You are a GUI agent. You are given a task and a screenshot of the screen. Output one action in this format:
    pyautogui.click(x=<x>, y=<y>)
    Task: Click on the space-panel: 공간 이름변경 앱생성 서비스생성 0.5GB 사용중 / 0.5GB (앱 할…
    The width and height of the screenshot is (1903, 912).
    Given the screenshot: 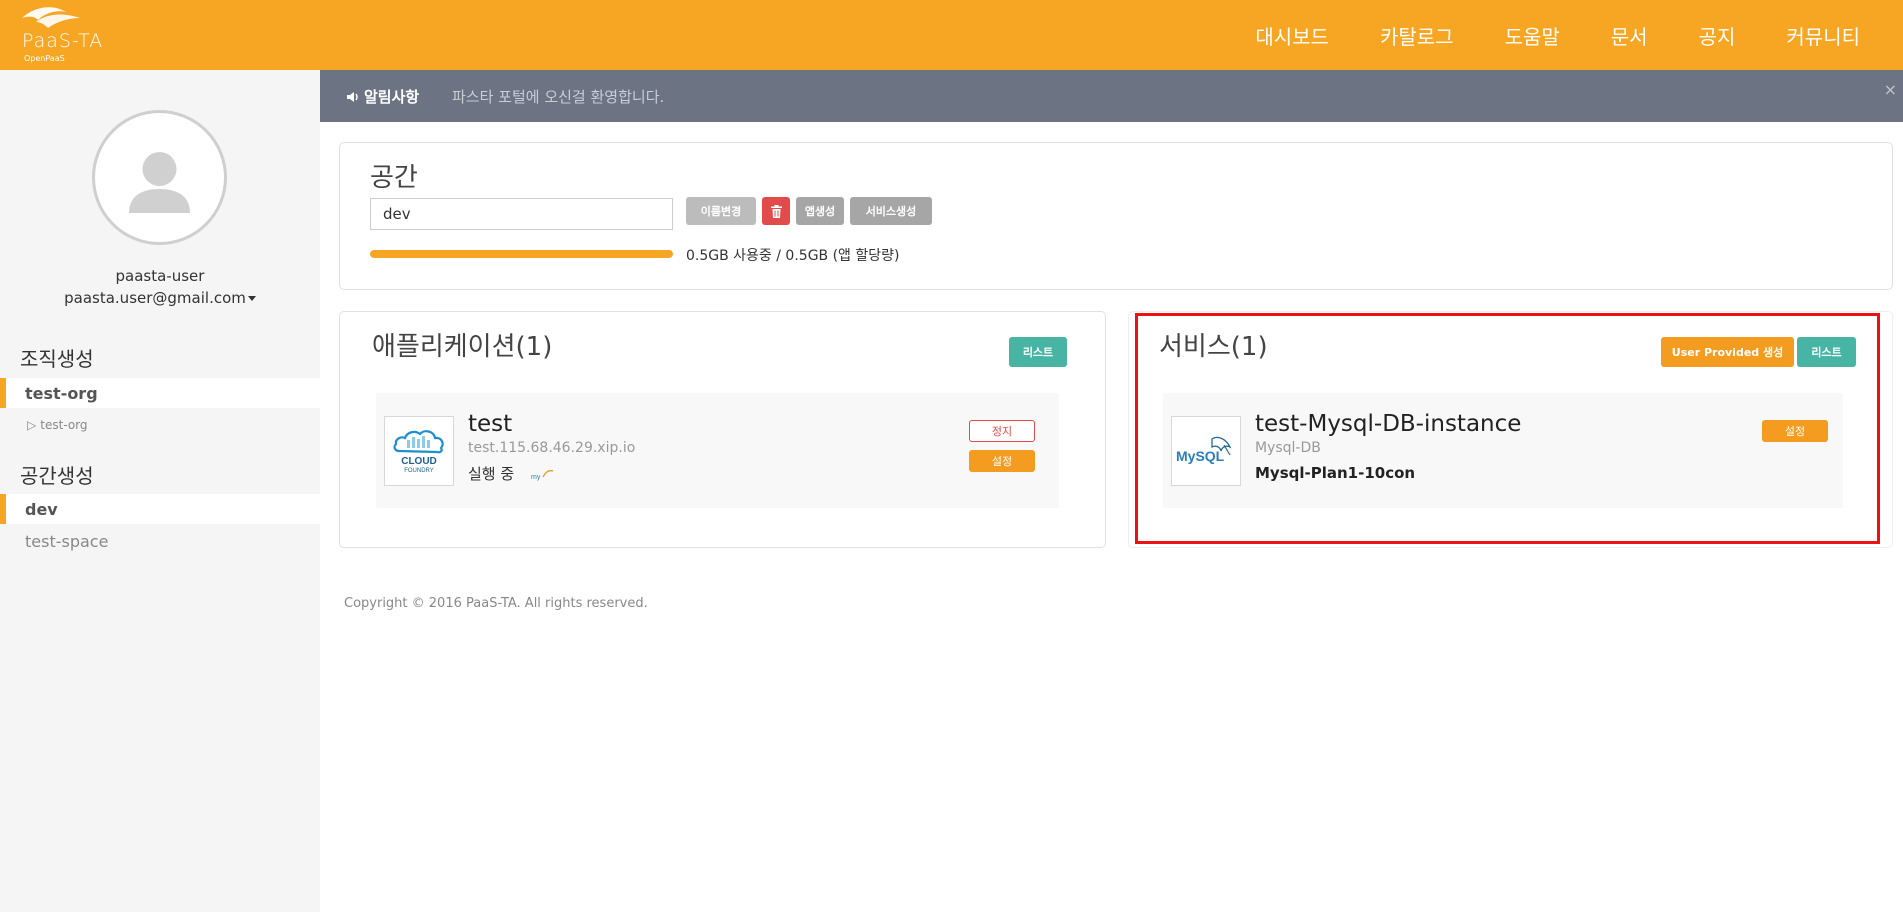 What is the action you would take?
    pyautogui.click(x=1116, y=216)
    